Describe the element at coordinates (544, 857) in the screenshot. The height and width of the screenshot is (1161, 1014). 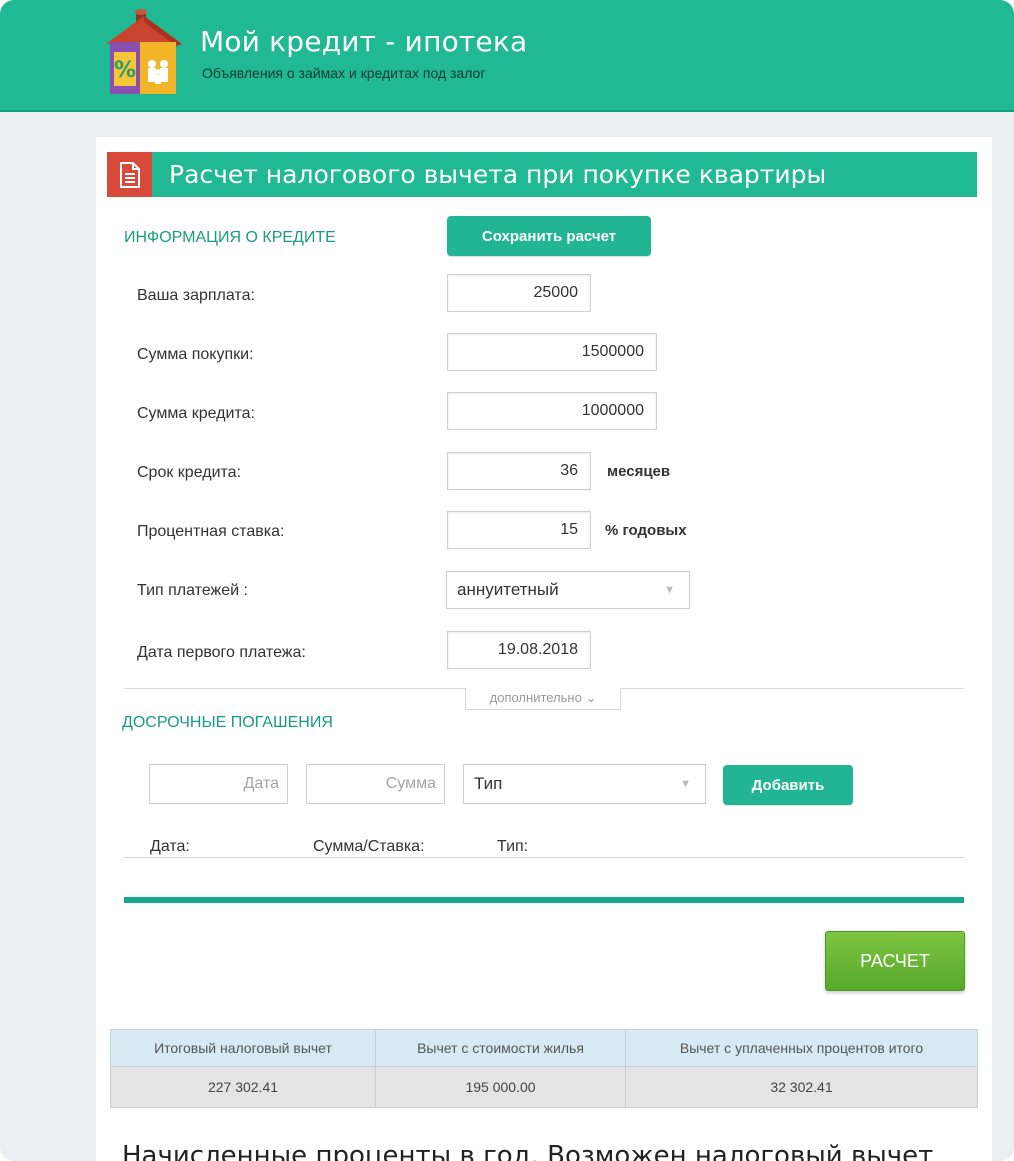
I see `divider` at that location.